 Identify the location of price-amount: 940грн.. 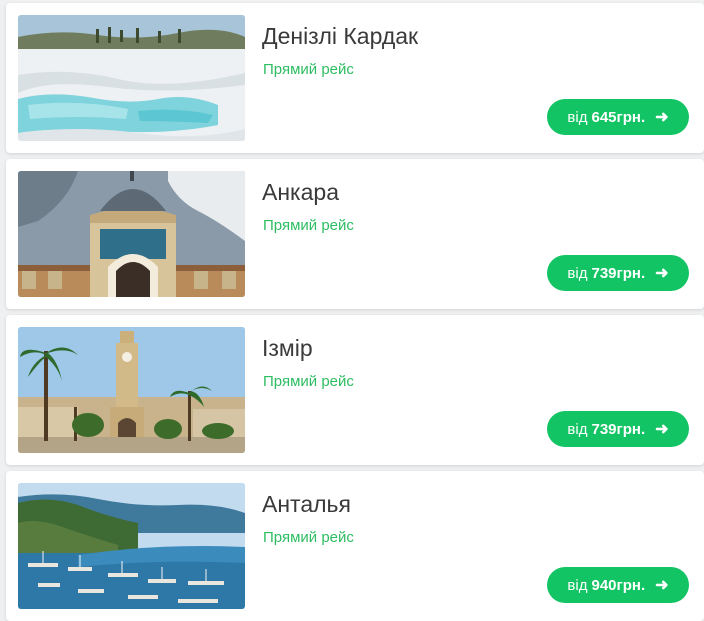
(618, 585).